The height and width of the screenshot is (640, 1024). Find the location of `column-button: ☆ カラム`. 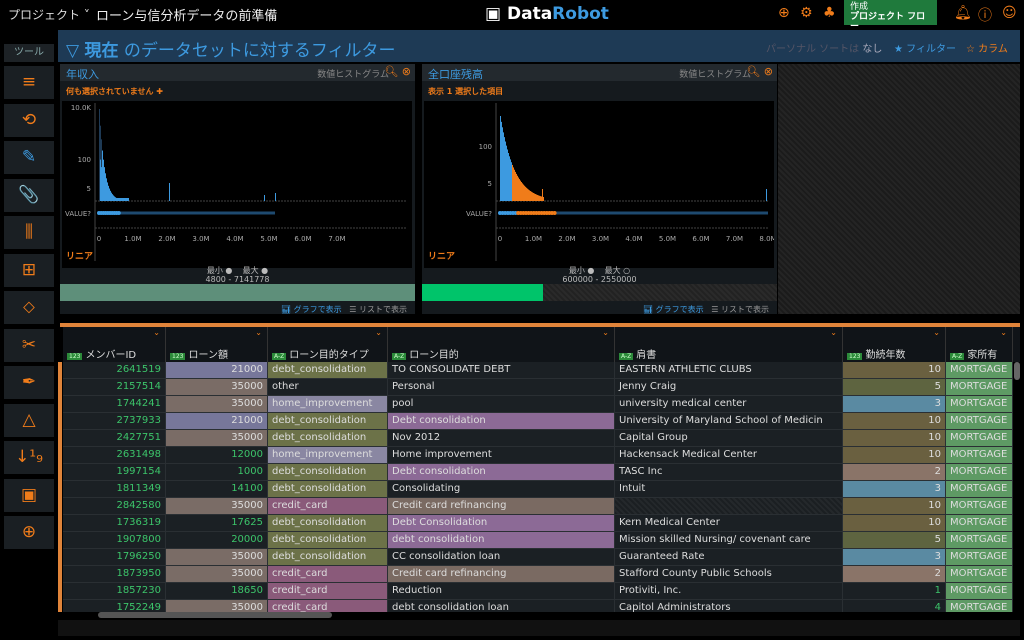

column-button: ☆ カラム is located at coordinates (987, 47).